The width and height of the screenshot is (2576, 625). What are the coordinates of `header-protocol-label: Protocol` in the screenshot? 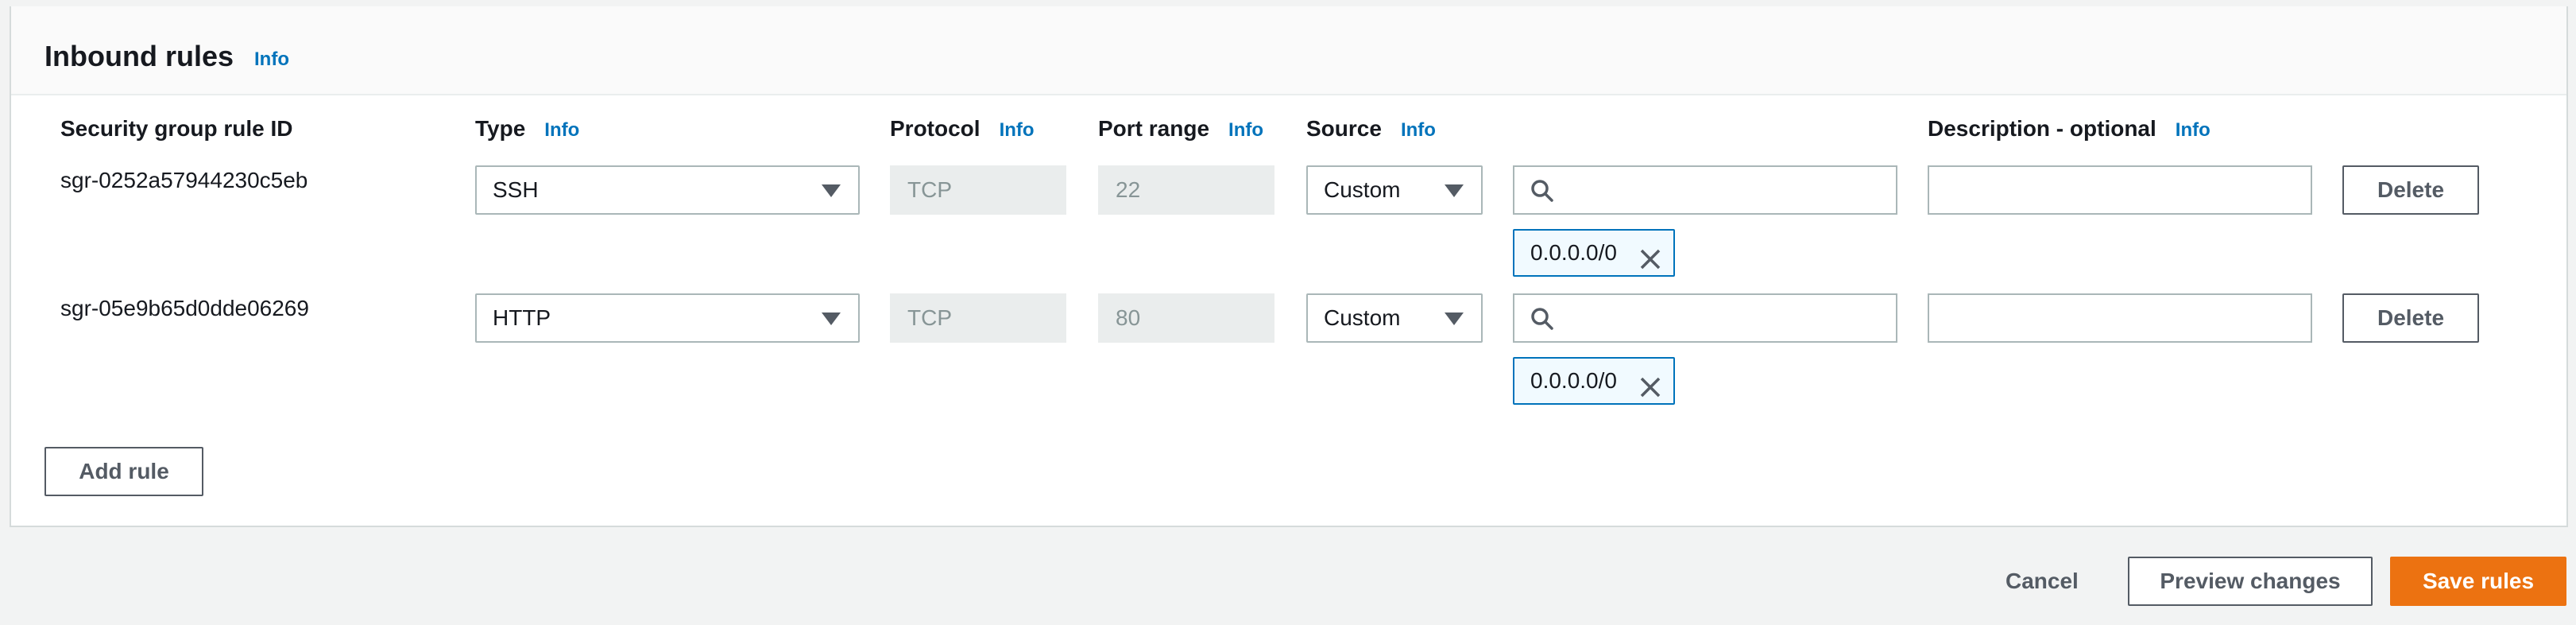 It's located at (935, 128).